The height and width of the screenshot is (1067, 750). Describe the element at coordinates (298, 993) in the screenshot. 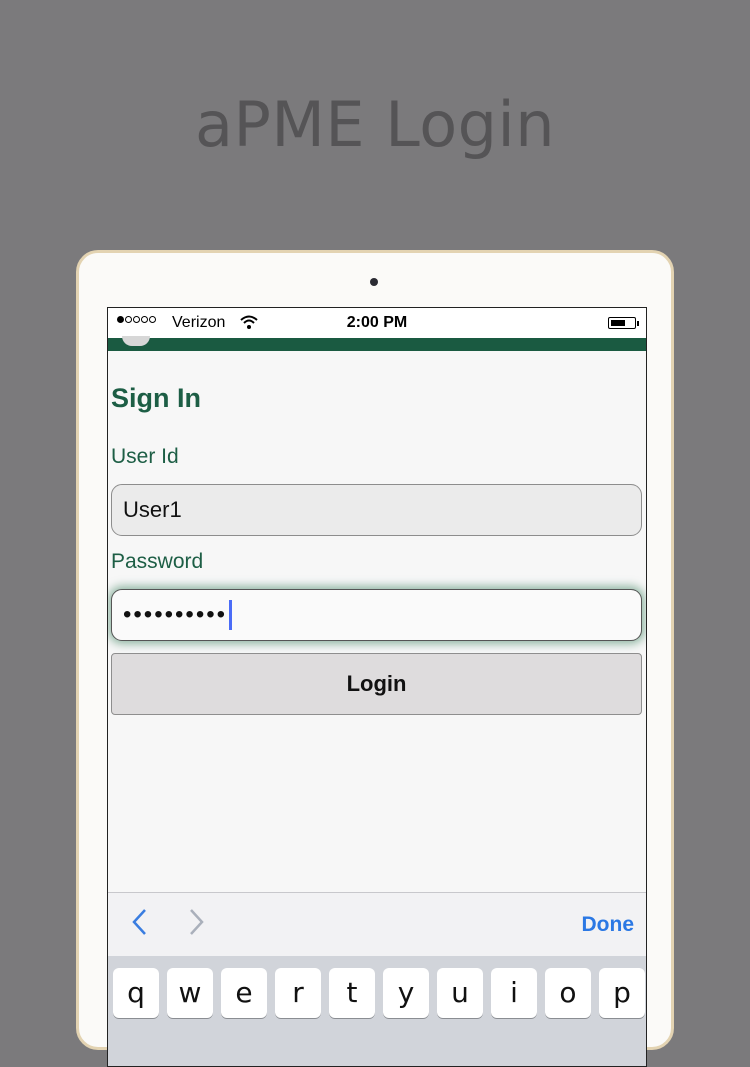

I see `key-r: r` at that location.